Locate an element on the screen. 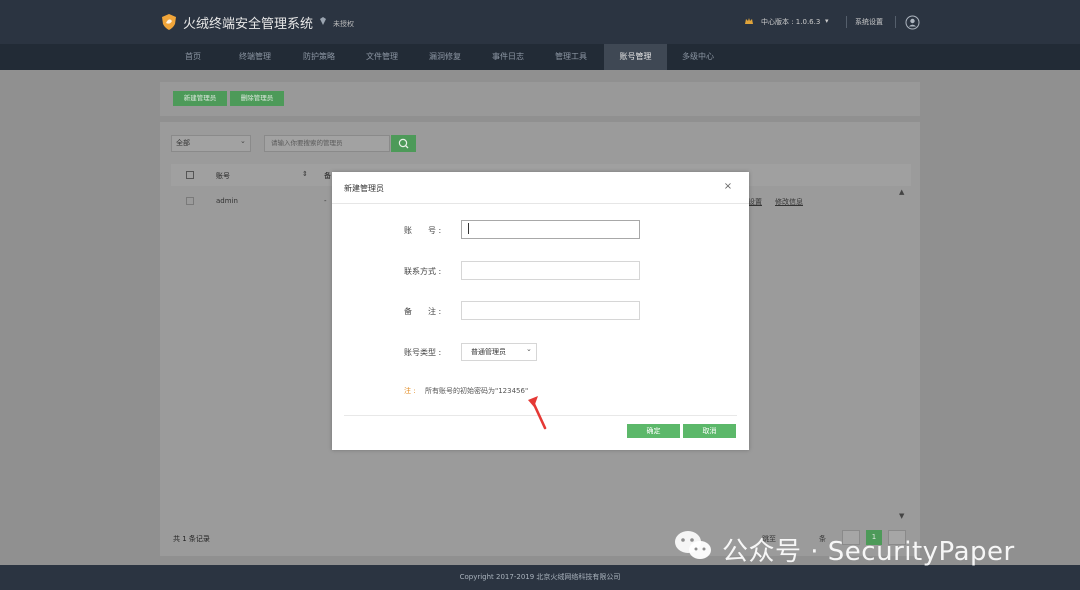  search-button is located at coordinates (403, 143).